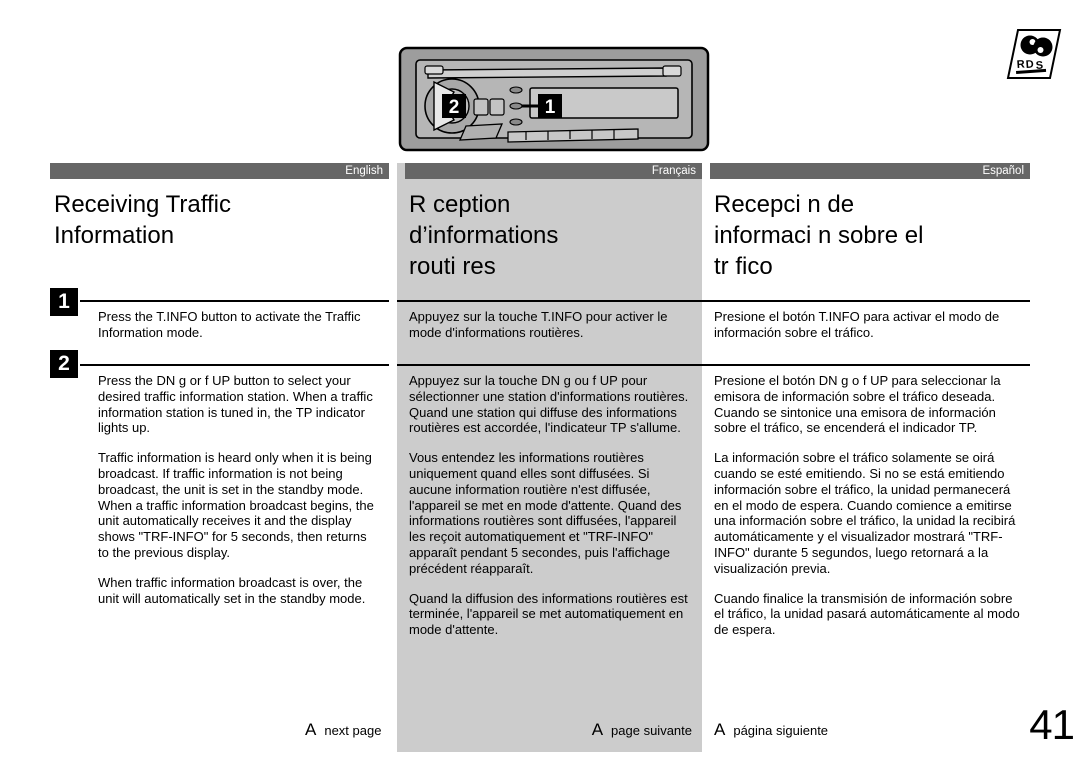 Image resolution: width=1080 pixels, height=762 pixels. I want to click on car-stereo-head-unit-illustration: 1 2, so click(554, 99).